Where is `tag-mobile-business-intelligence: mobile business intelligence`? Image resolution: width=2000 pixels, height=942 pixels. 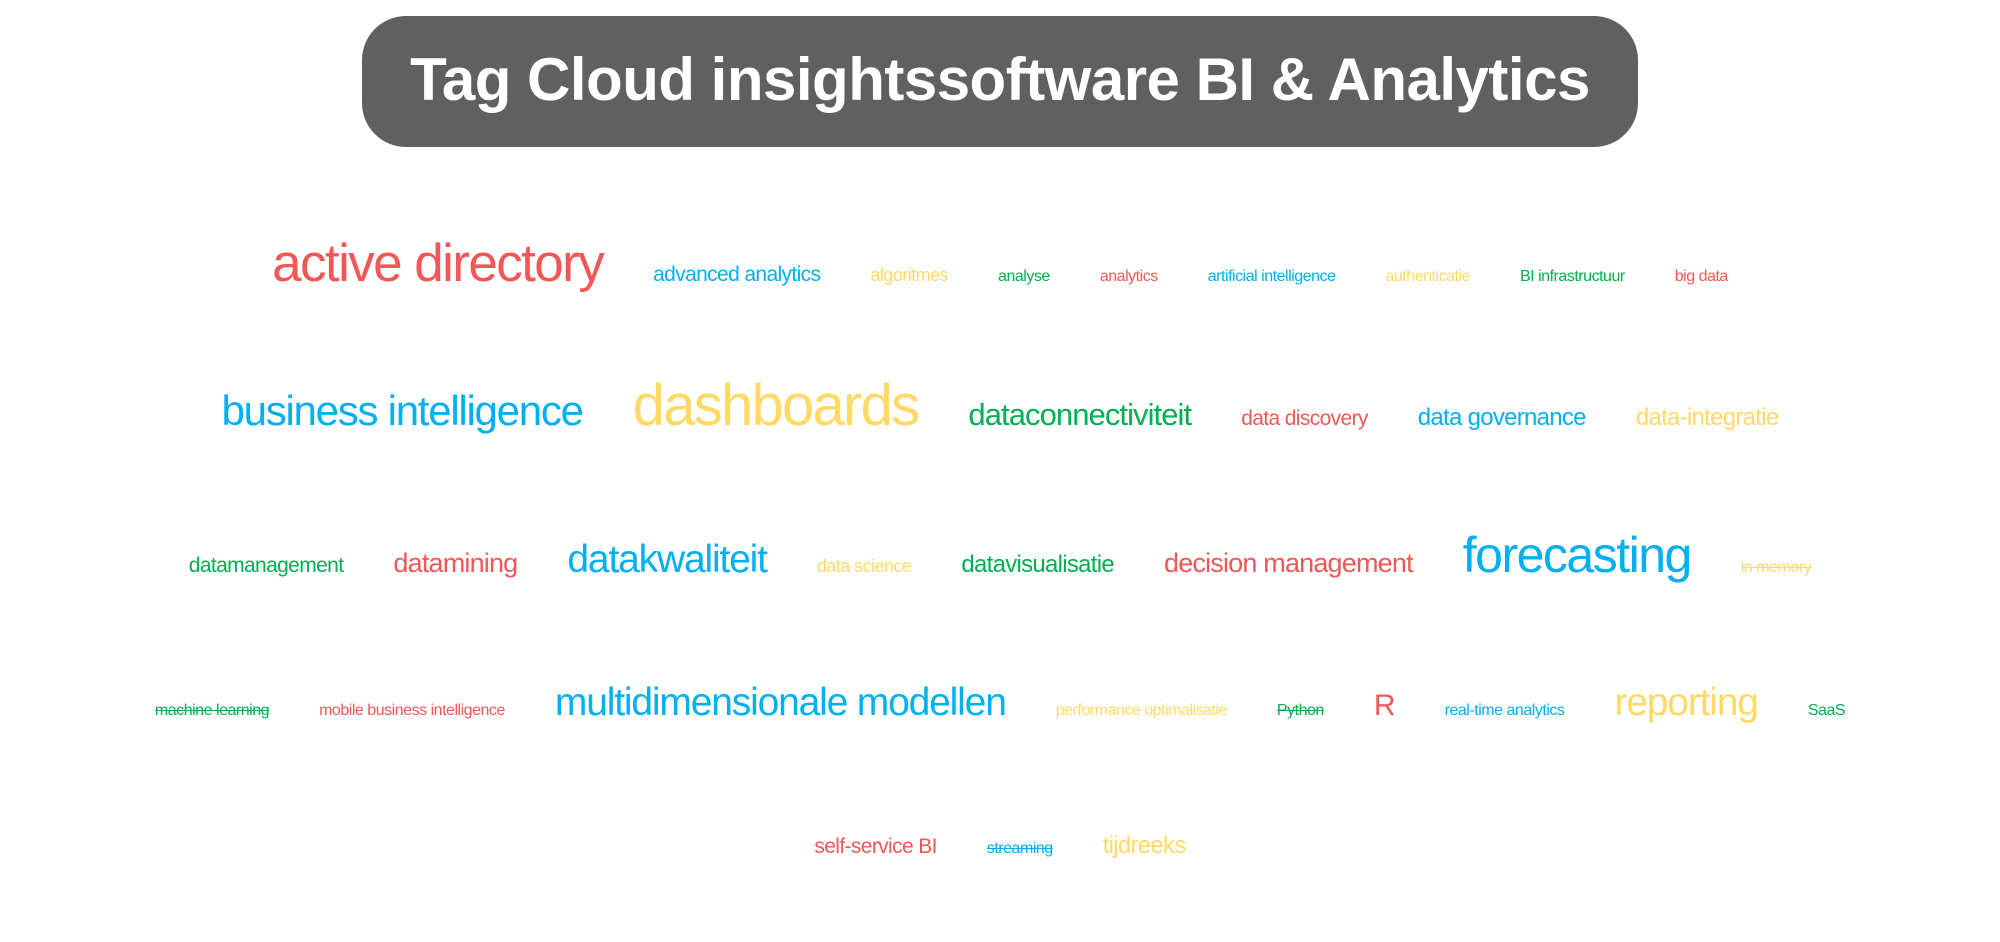 tag-mobile-business-intelligence: mobile business intelligence is located at coordinates (412, 711).